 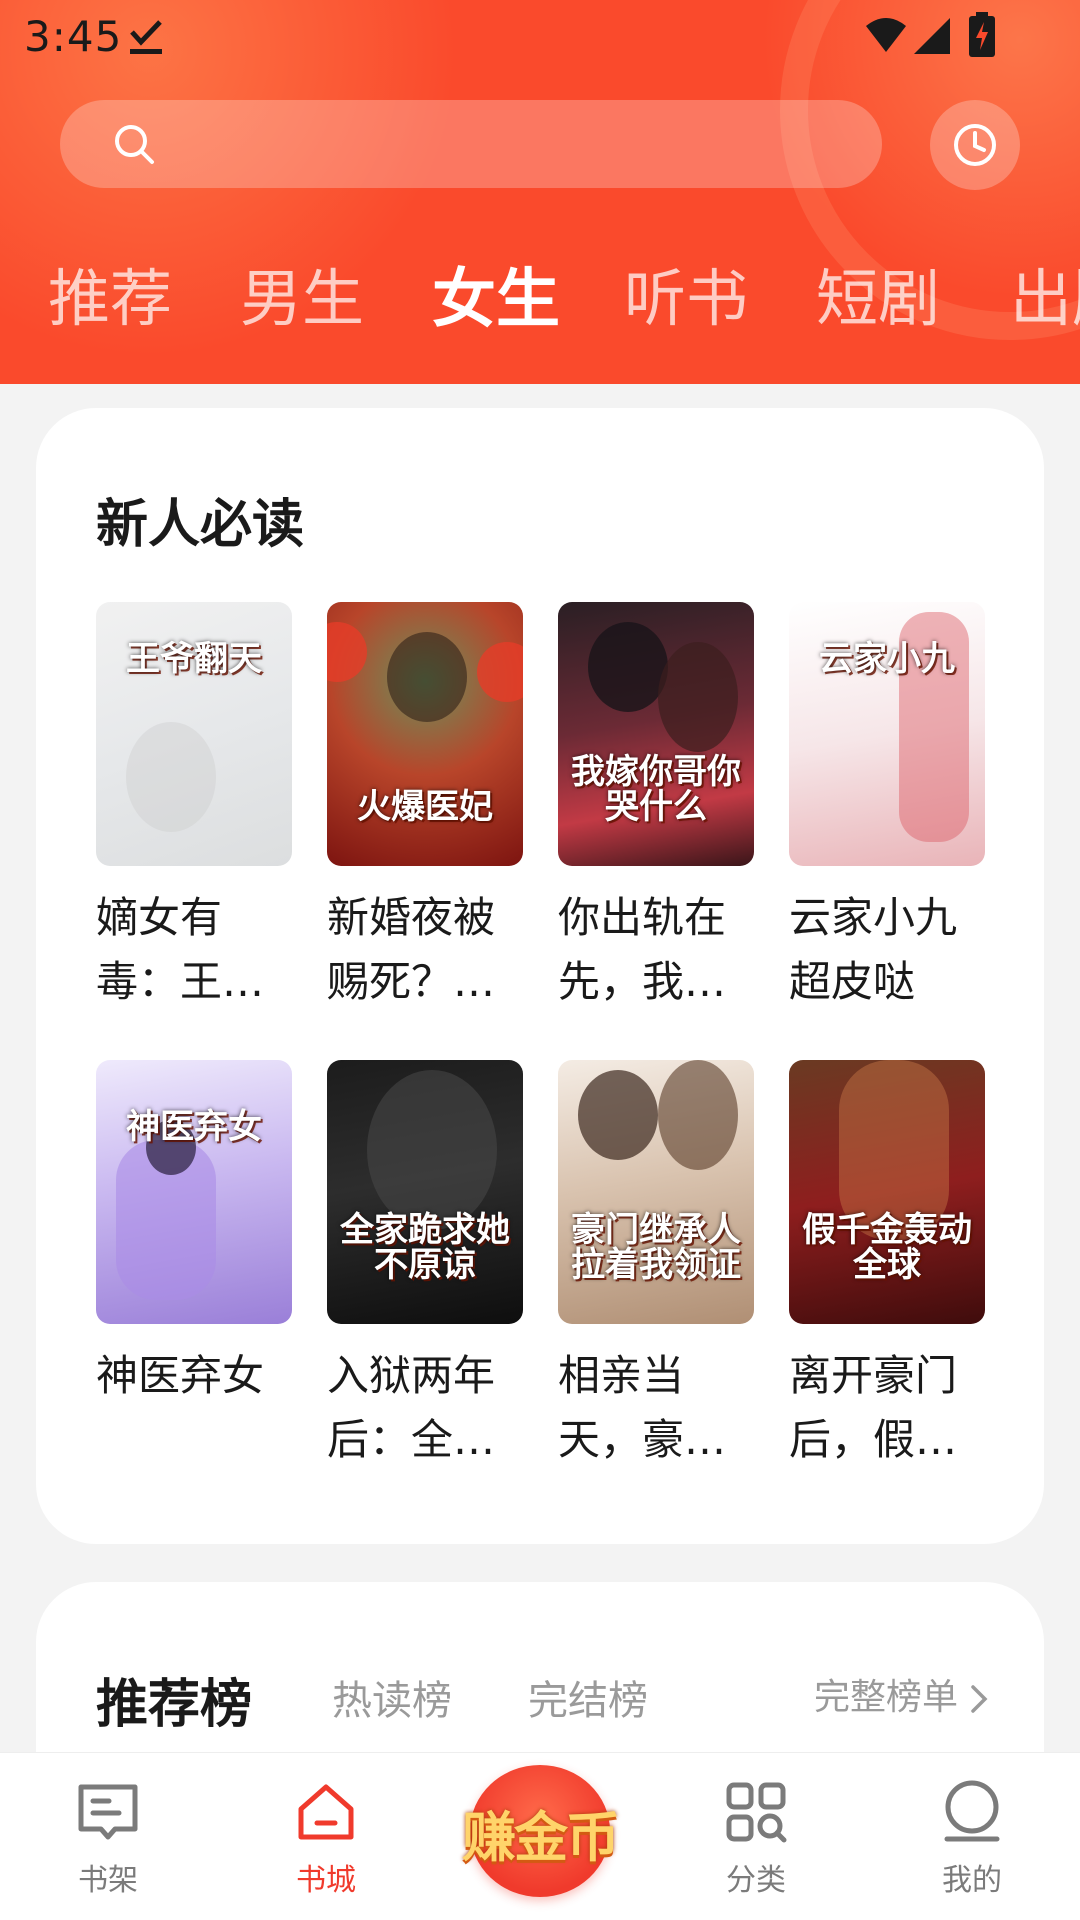 I want to click on book-item: 云家小九 云家小九超皮哒, so click(x=887, y=808).